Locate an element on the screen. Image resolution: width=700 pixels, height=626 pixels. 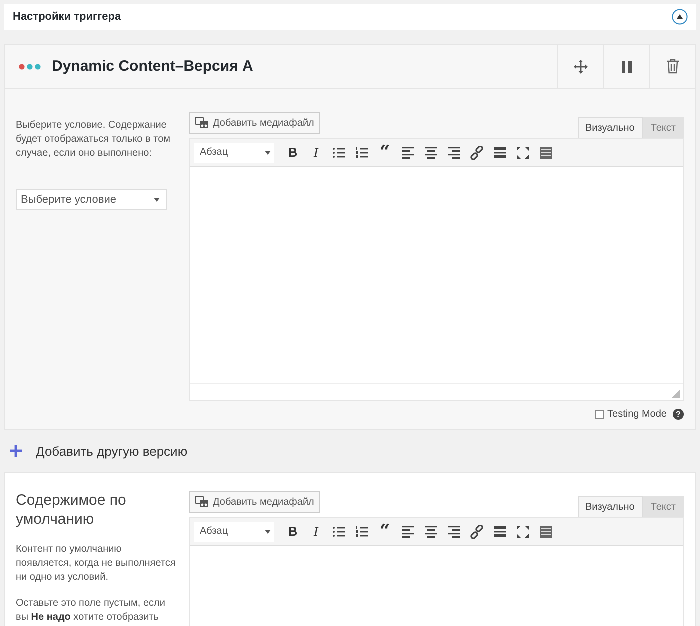
version-title: Dynamic Content–Версия A is located at coordinates (153, 66).